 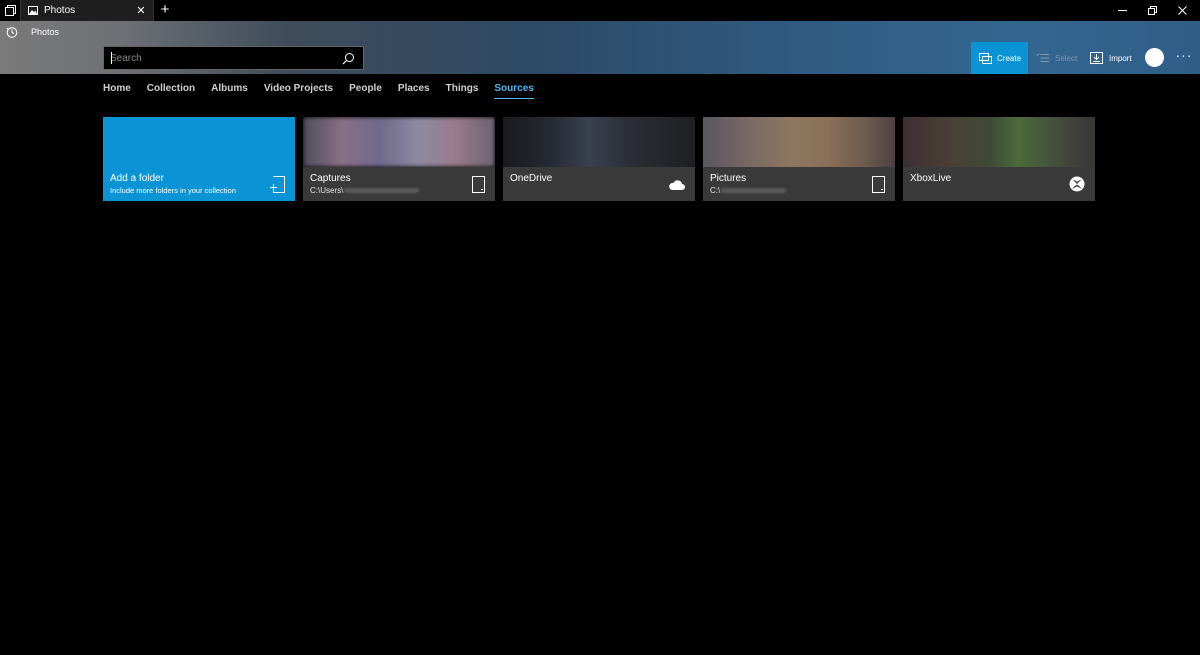 What do you see at coordinates (414, 91) in the screenshot?
I see `nav-places: Places` at bounding box center [414, 91].